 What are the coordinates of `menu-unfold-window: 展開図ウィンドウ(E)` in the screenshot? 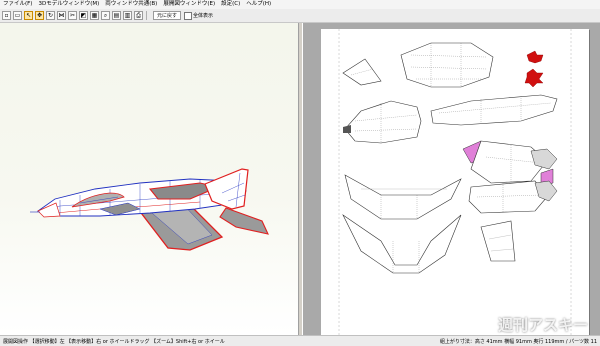 It's located at (189, 4).